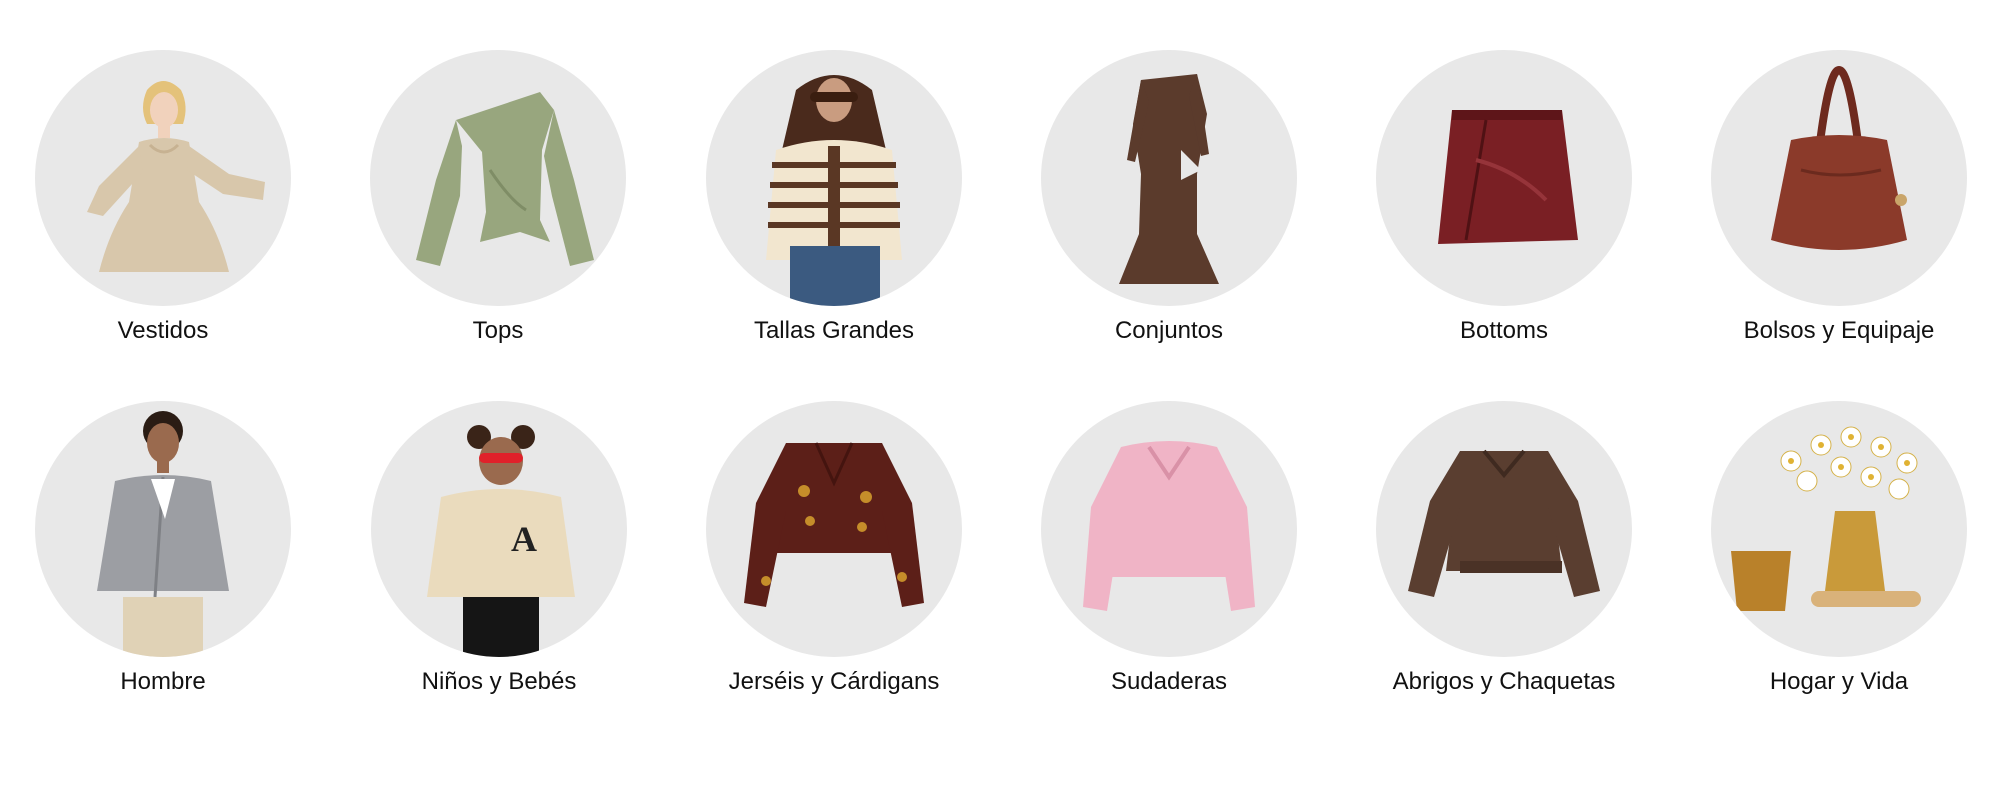  What do you see at coordinates (163, 681) in the screenshot?
I see `category-label: Hombre` at bounding box center [163, 681].